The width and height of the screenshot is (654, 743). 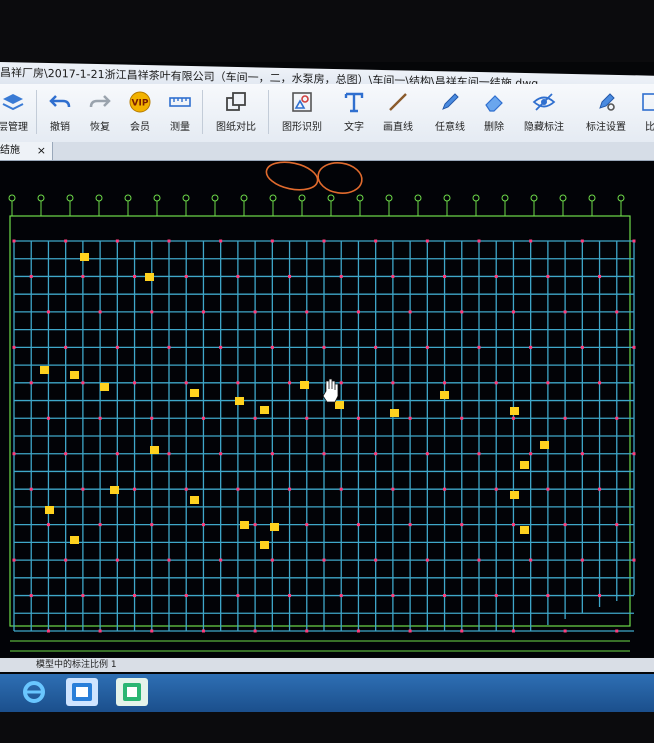 What do you see at coordinates (60, 114) in the screenshot?
I see `undo-button: 撤销` at bounding box center [60, 114].